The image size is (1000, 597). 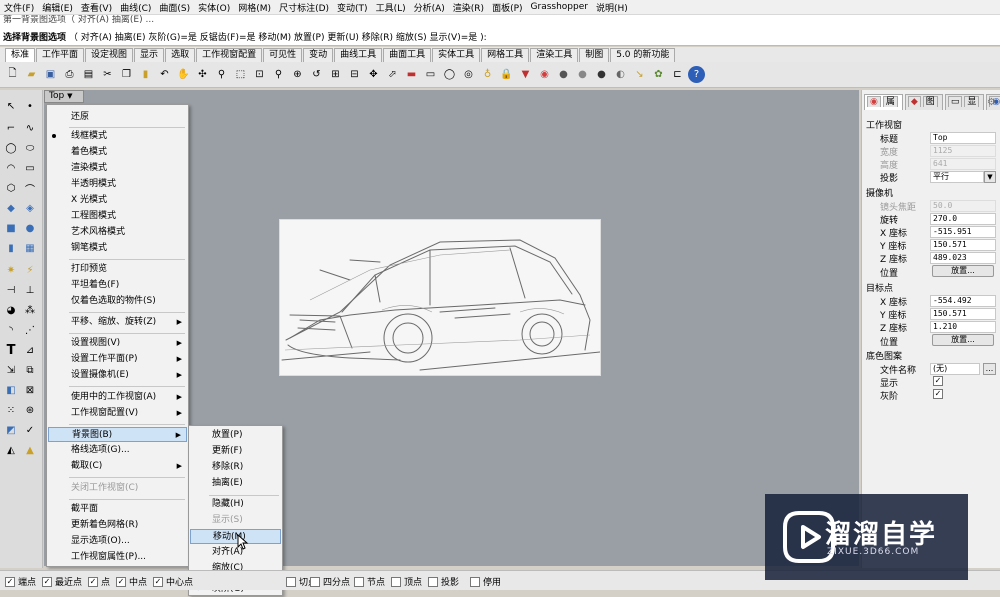 I want to click on rectangle-icon: ▭, so click(x=30, y=168).